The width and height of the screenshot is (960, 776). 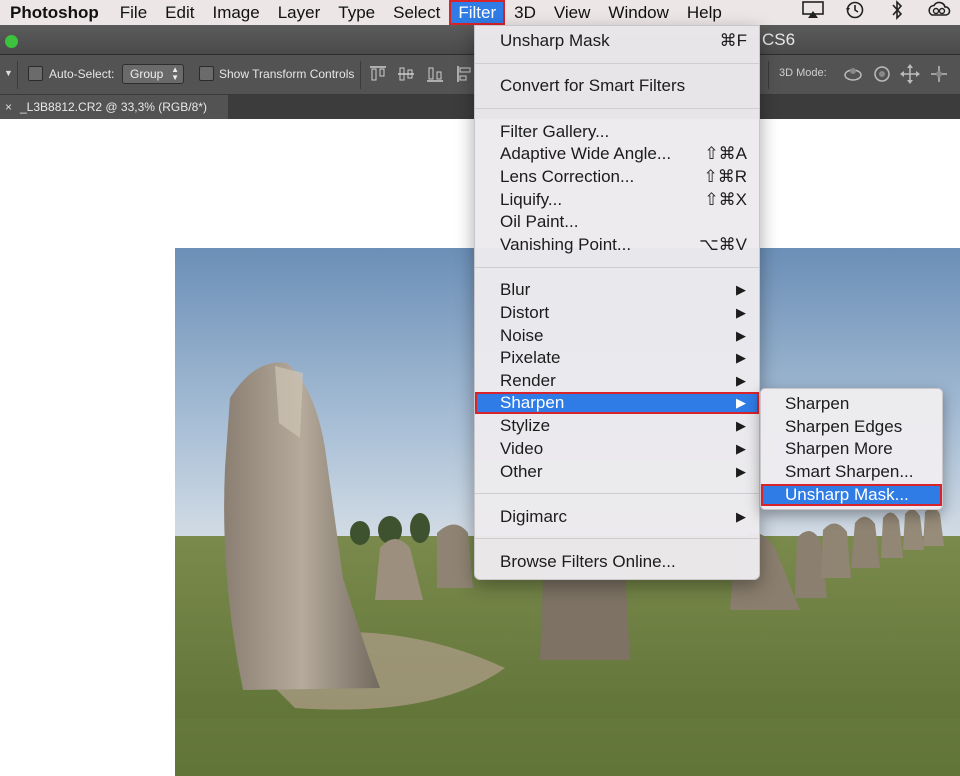 I want to click on filter-item-pixelate: Pixelate ▶, so click(x=617, y=358).